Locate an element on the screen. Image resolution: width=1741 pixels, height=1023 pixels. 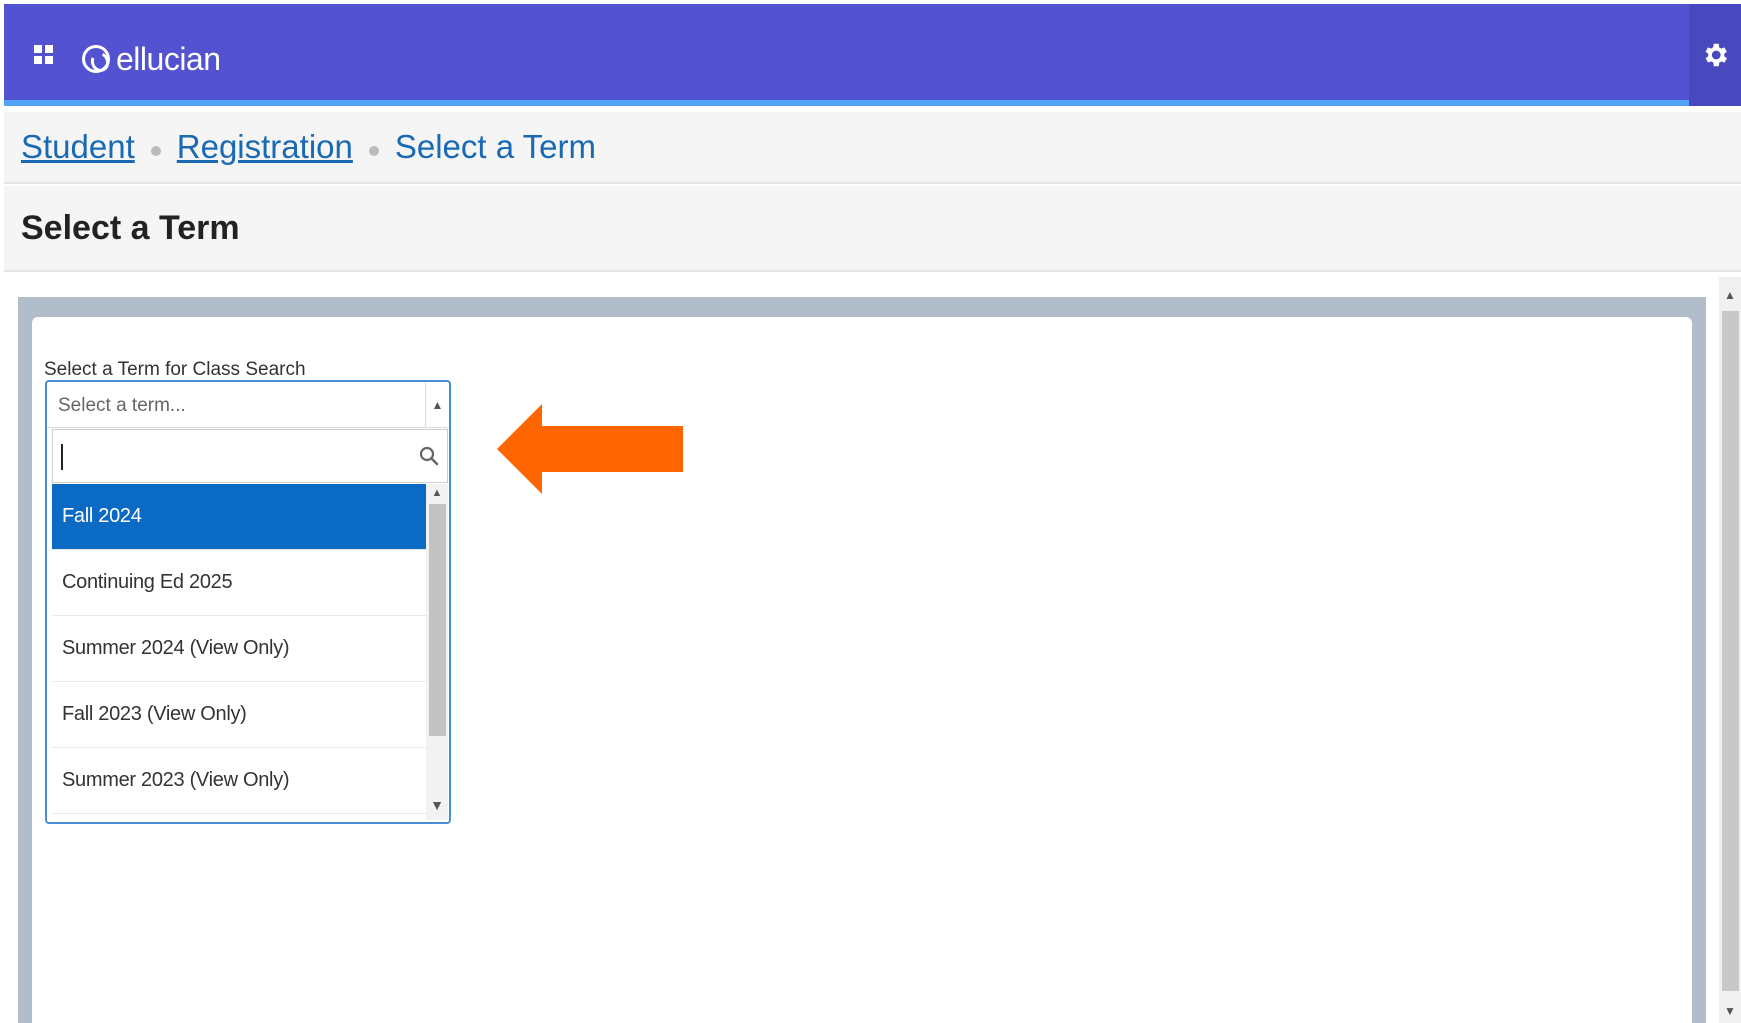
term-option-fall-2023: Fall 2023 (View Only) is located at coordinates (239, 715).